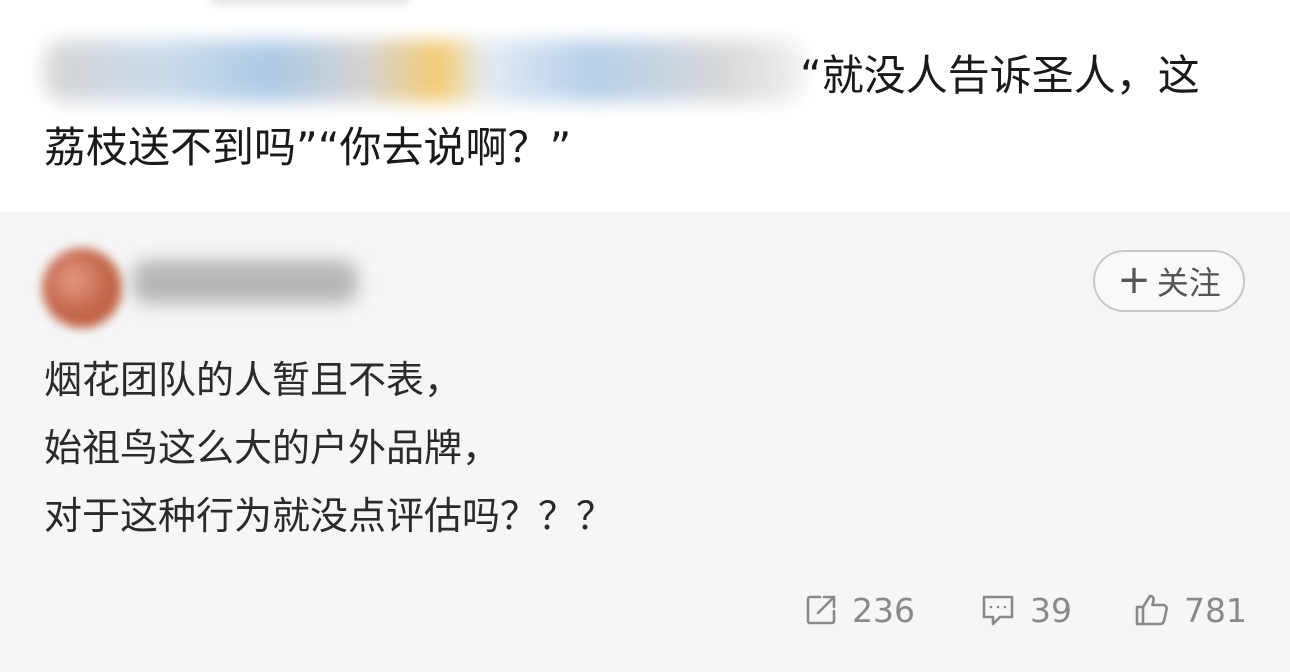  What do you see at coordinates (1134, 279) in the screenshot?
I see `plus-icon: +` at bounding box center [1134, 279].